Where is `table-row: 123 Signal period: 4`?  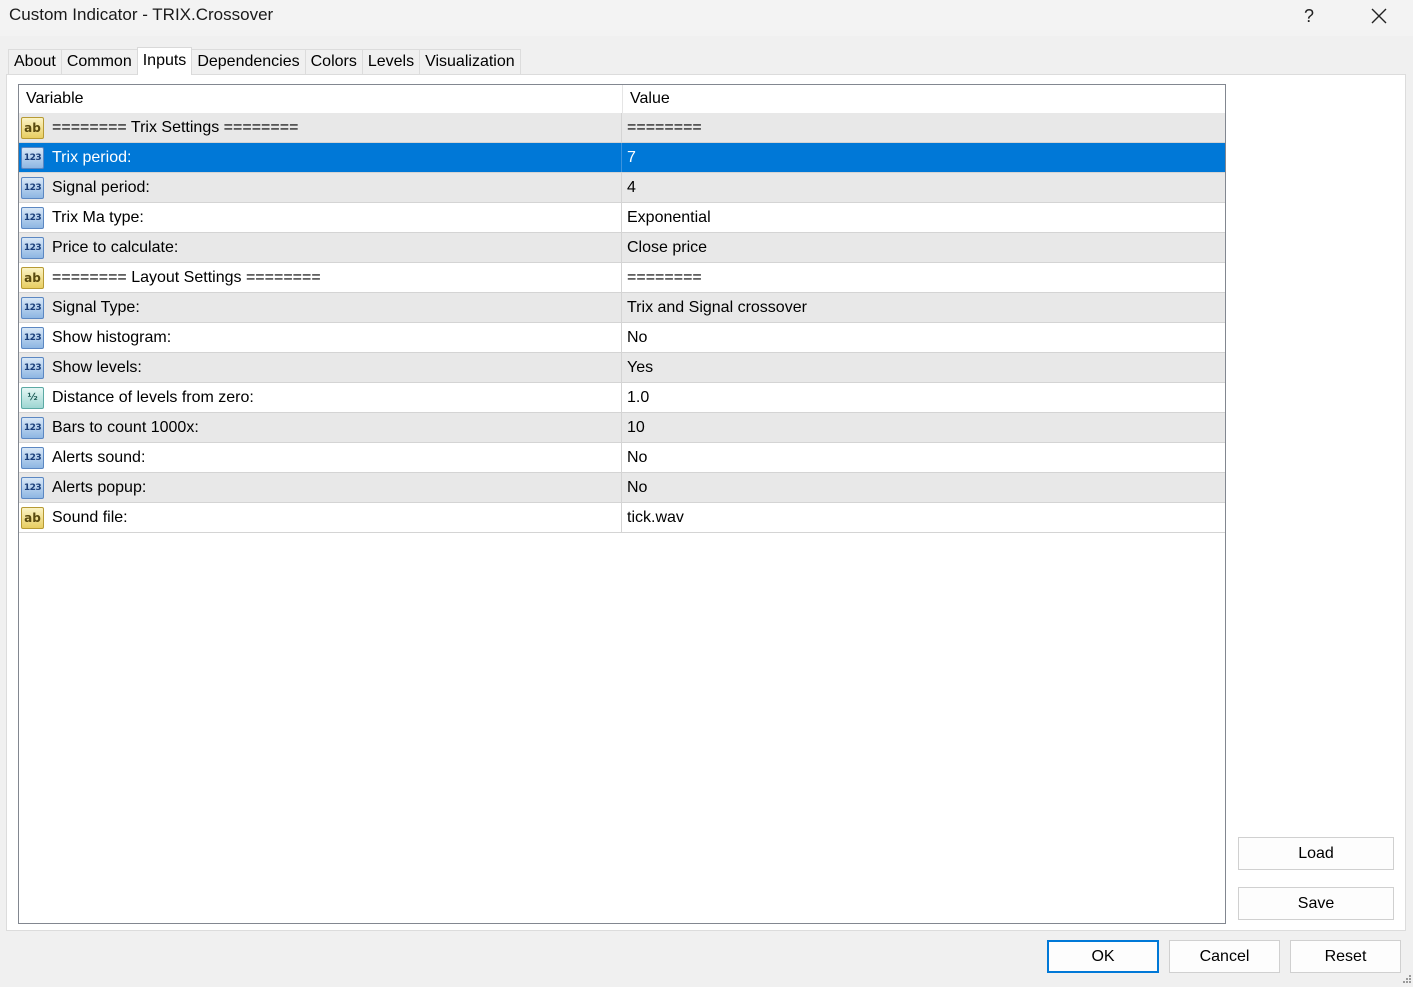
table-row: 123 Signal period: 4 is located at coordinates (622, 188).